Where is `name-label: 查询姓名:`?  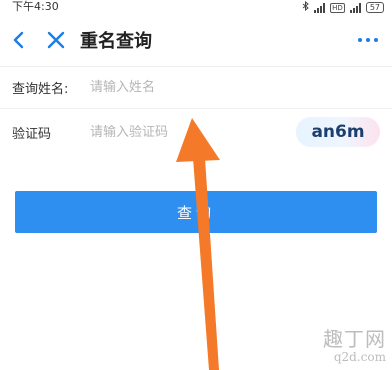
name-label: 查询姓名: is located at coordinates (40, 89).